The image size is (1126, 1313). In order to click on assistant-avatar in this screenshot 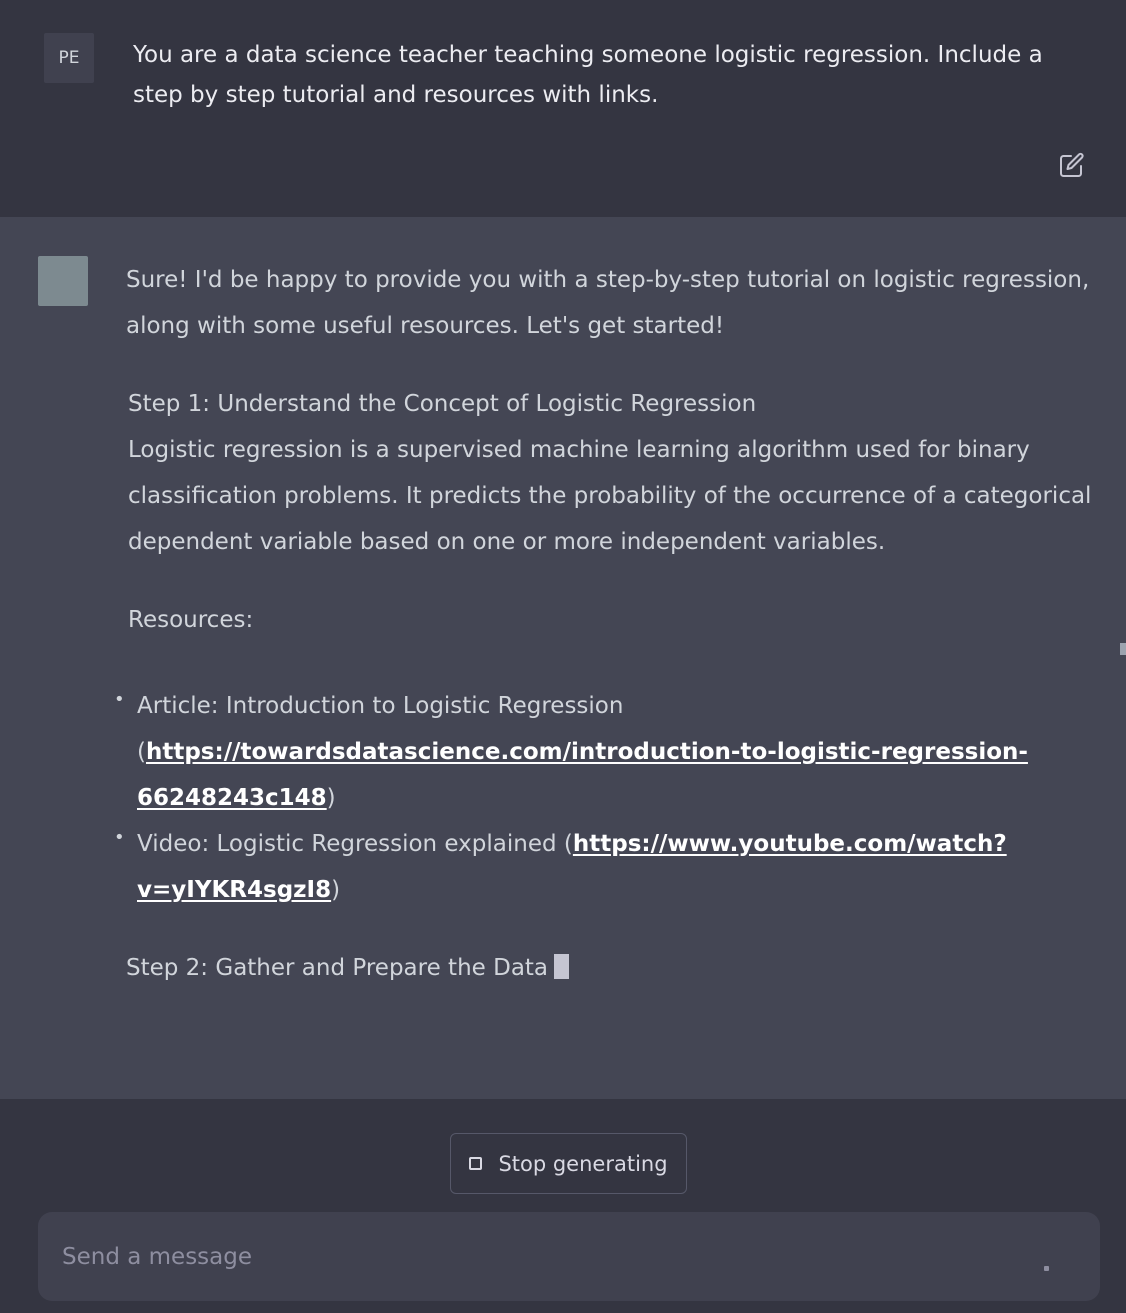, I will do `click(63, 281)`.